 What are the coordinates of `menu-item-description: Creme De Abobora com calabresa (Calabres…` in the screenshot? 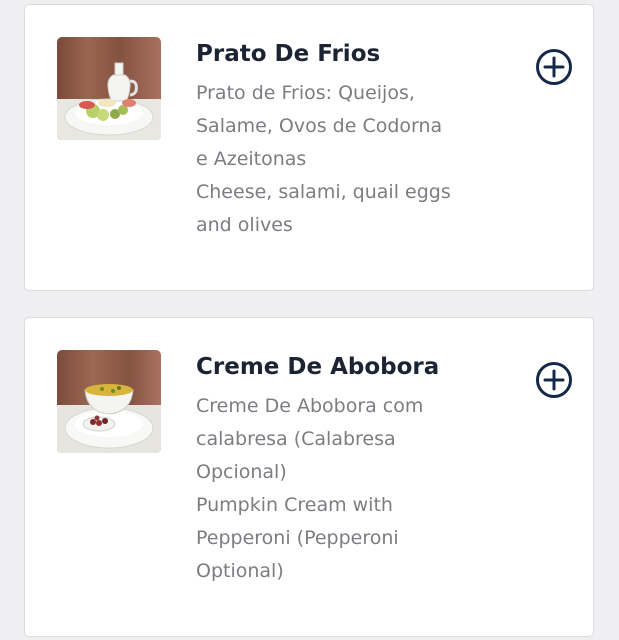 It's located at (346, 489).